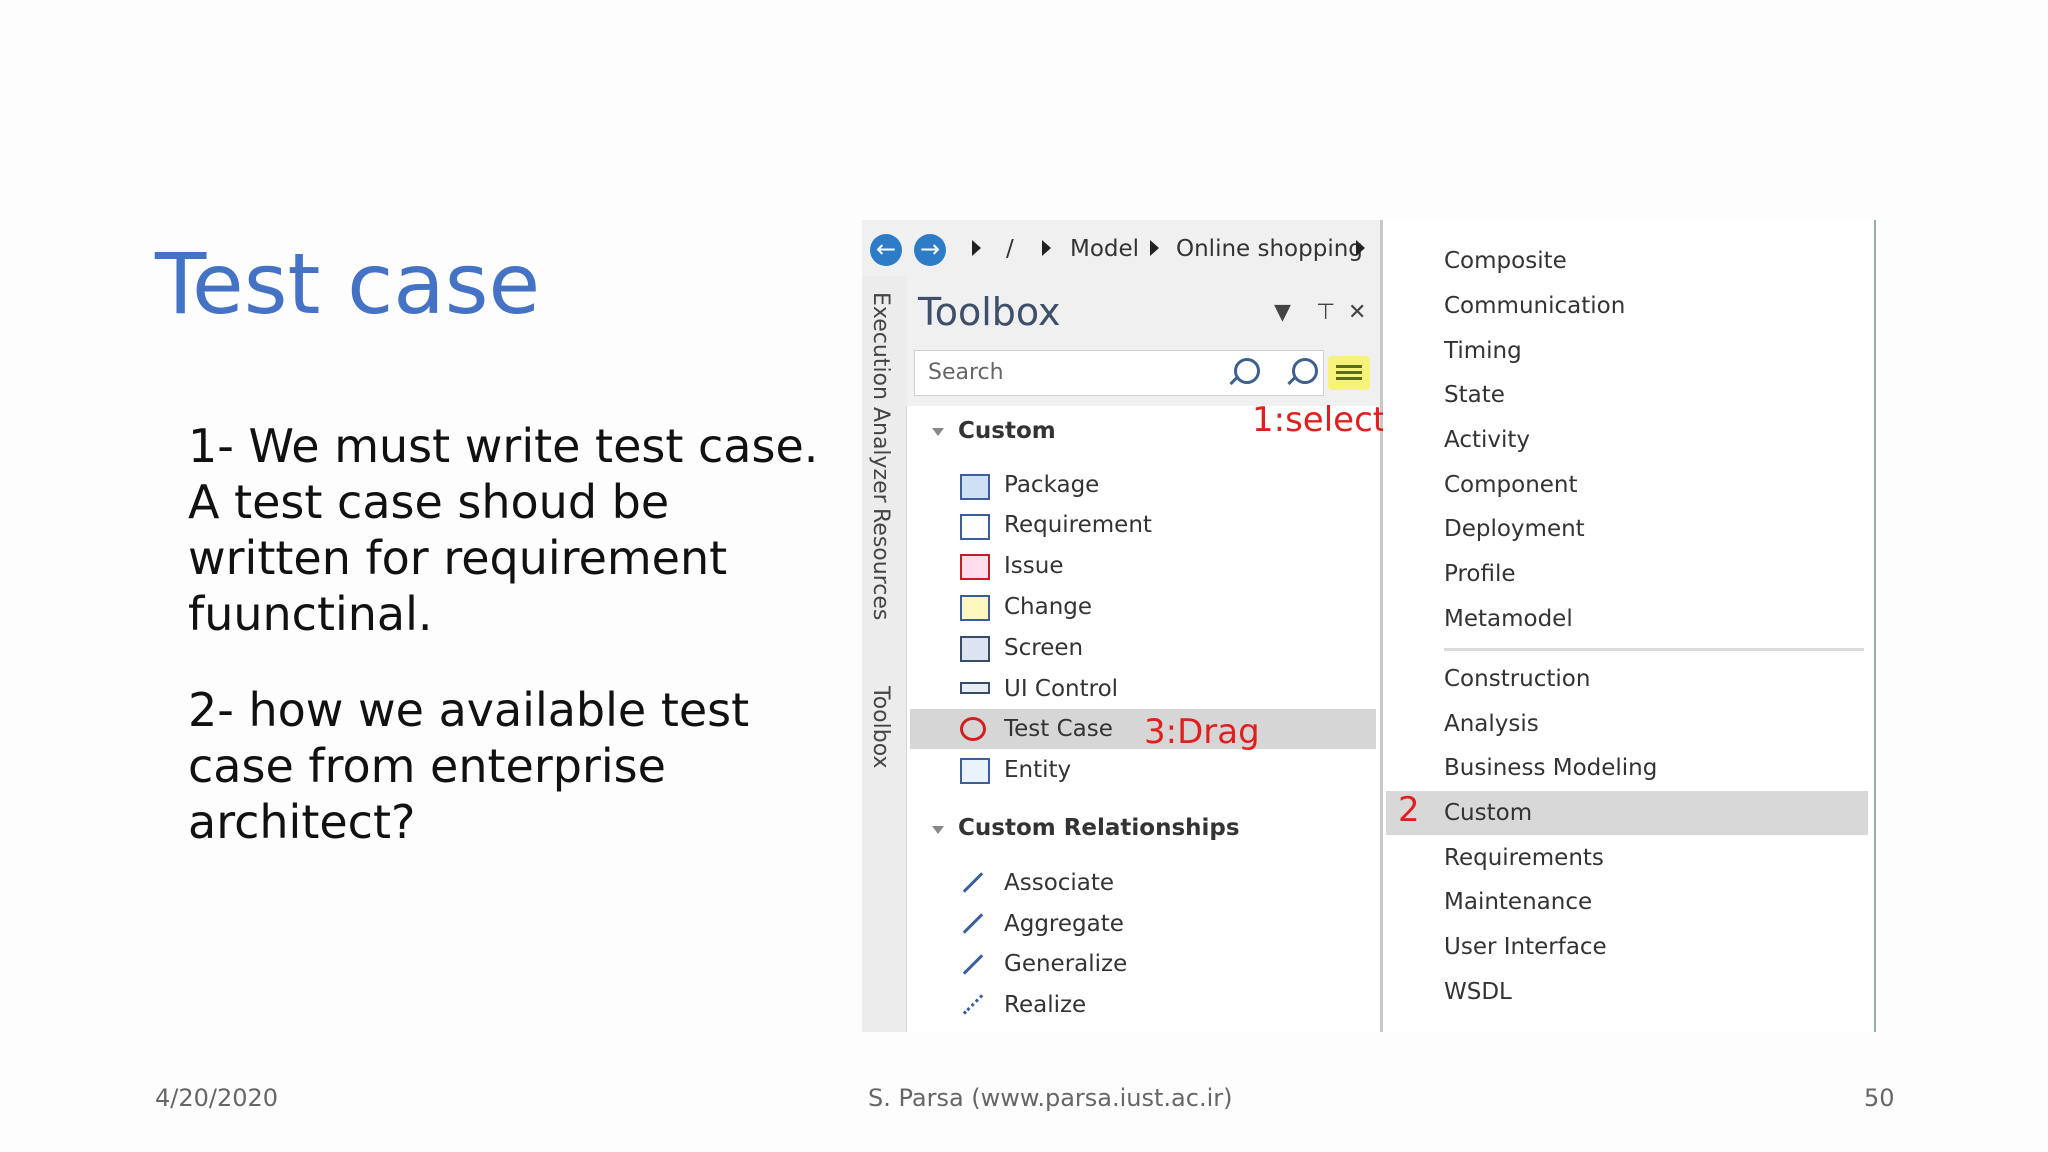 The image size is (2048, 1152). I want to click on footer-date: 4/20/2020, so click(217, 1098).